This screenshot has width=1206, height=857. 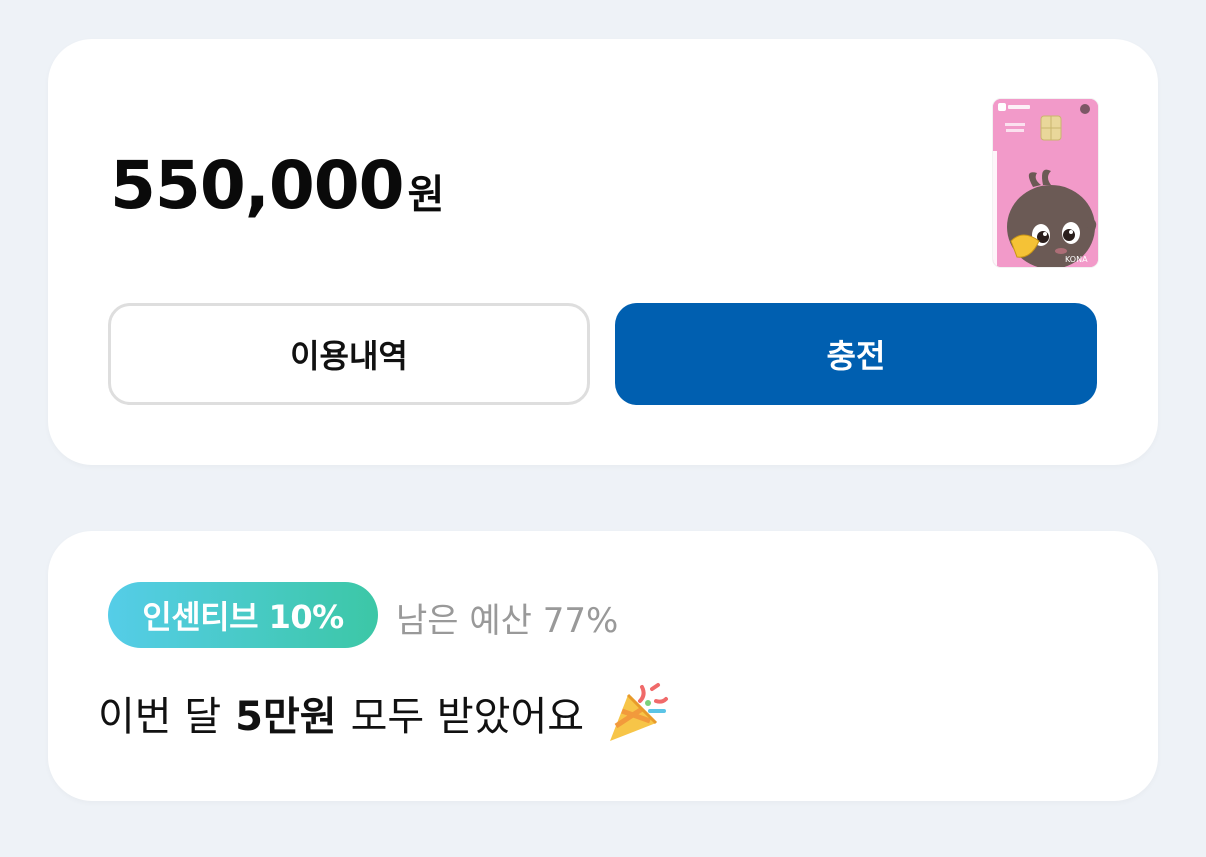 I want to click on remaining-budget-text: 남은 예산 77%, so click(x=507, y=621).